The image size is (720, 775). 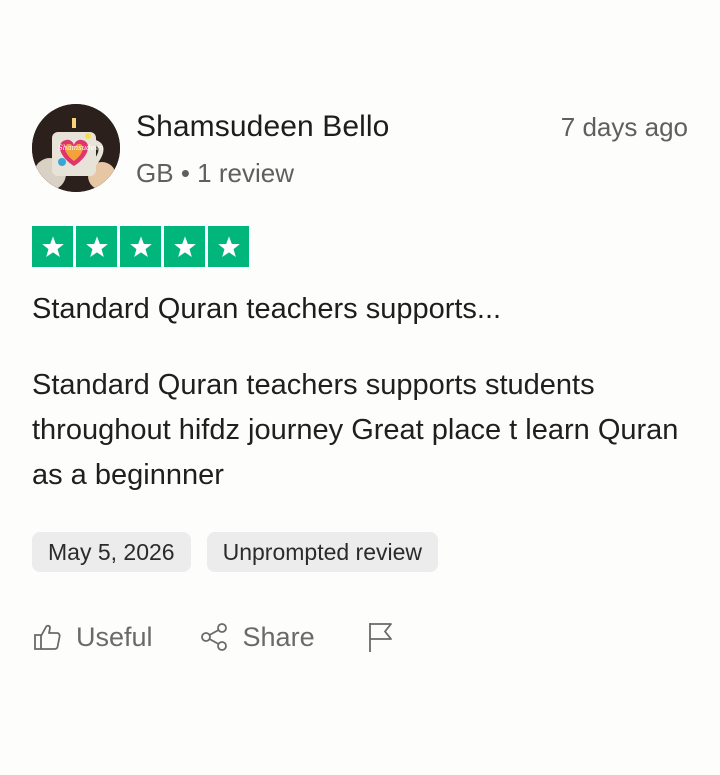 I want to click on reviewer-info: Shamsudeen Bello GB • 1 review, so click(x=348, y=146).